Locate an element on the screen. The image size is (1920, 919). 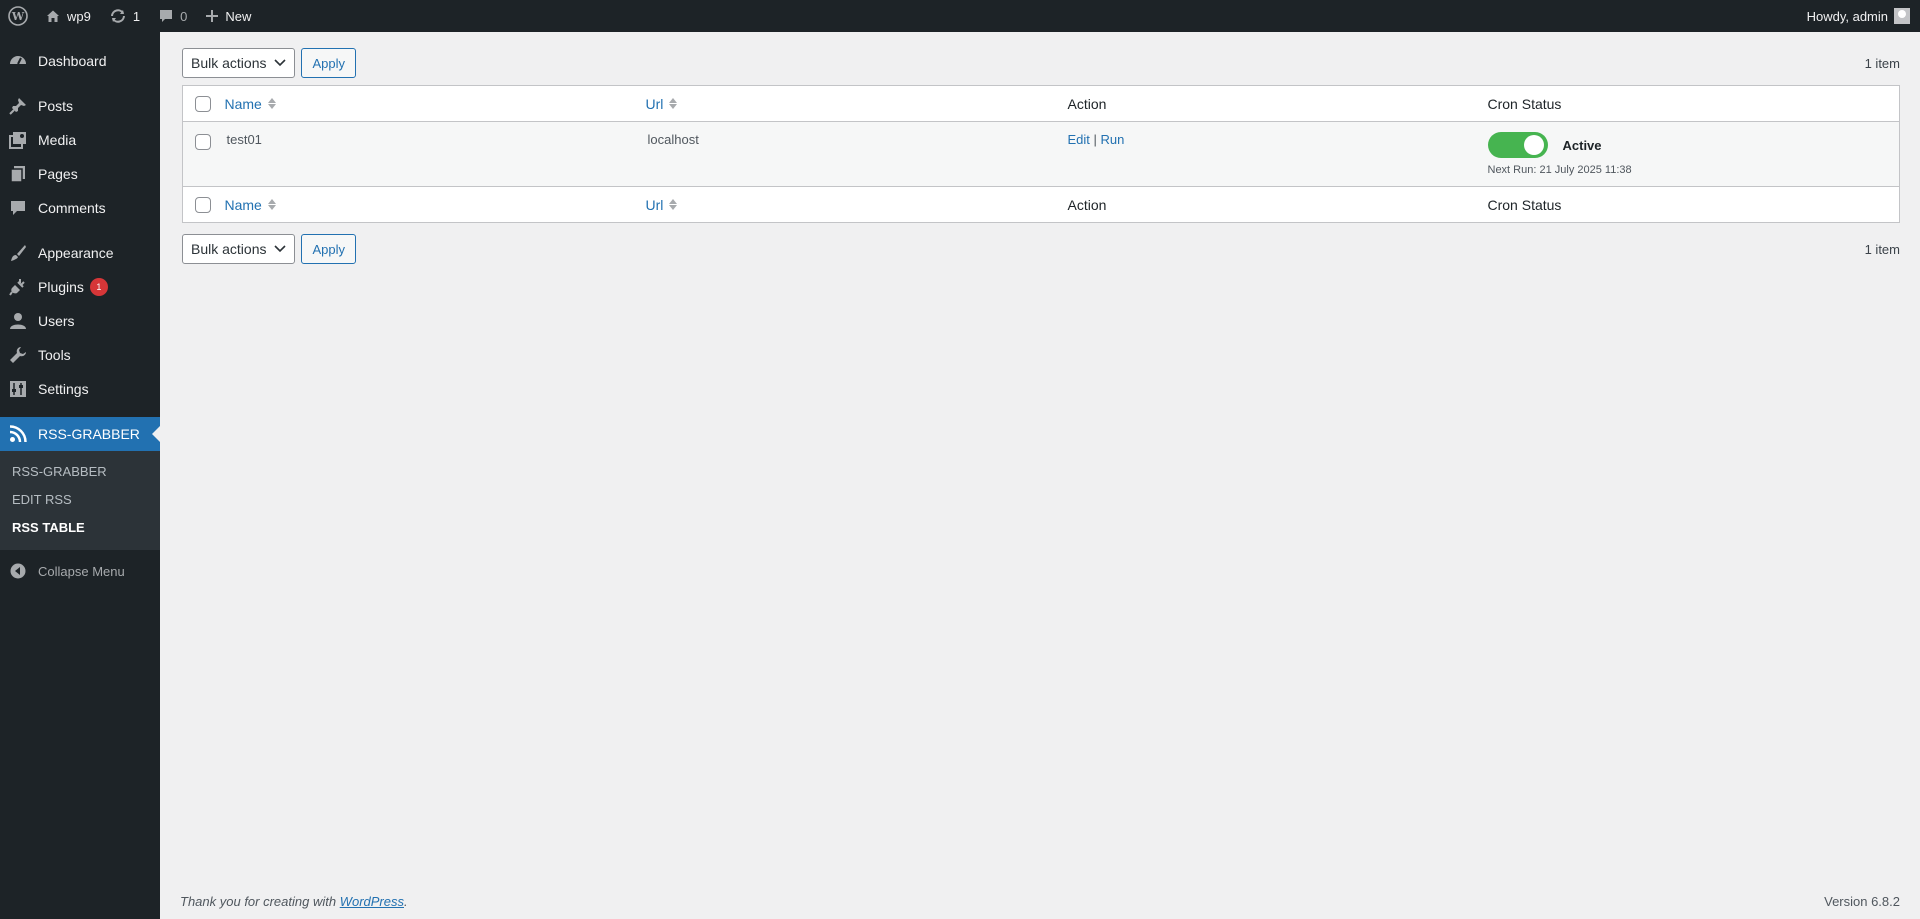
updates-link: 1 is located at coordinates (124, 16).